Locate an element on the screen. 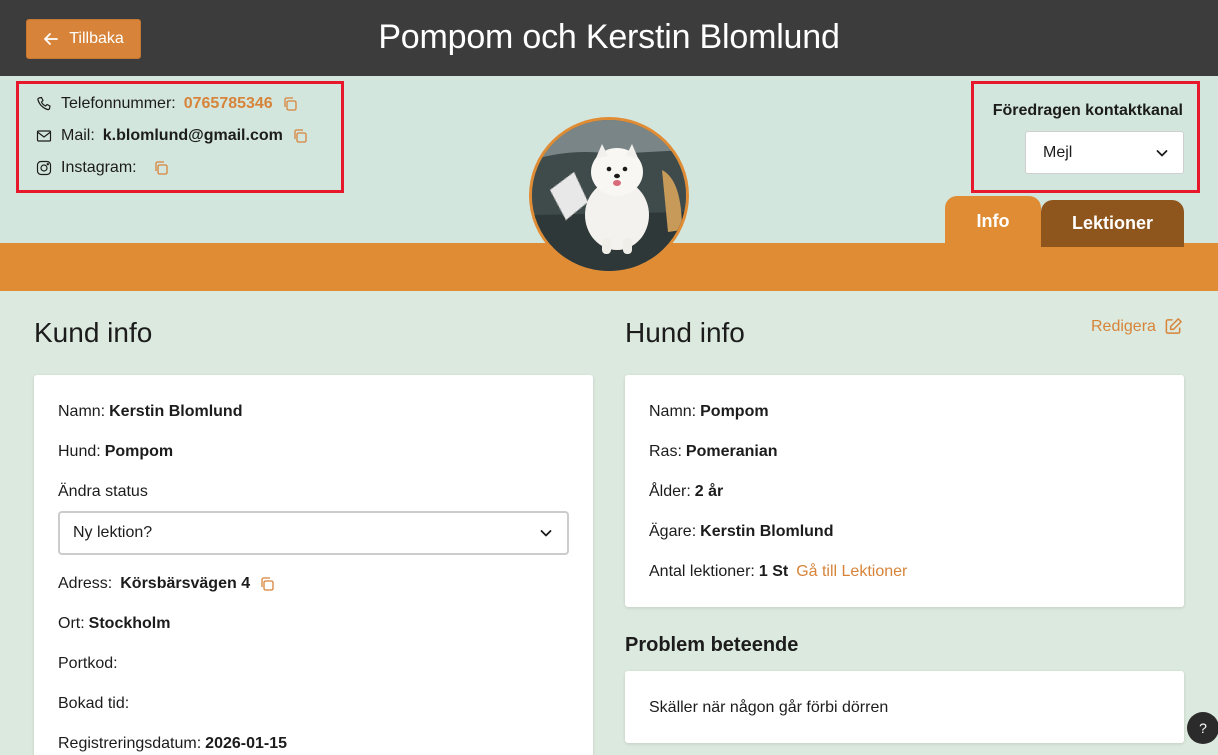  dog-breed-value: Pomeranian is located at coordinates (731, 451).